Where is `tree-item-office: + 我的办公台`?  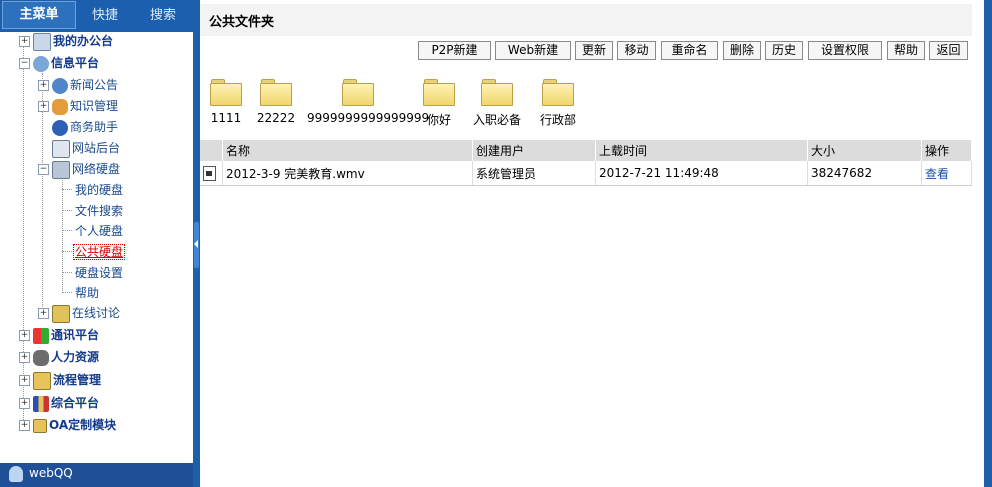
tree-item-office: + 我的办公台 is located at coordinates (66, 41).